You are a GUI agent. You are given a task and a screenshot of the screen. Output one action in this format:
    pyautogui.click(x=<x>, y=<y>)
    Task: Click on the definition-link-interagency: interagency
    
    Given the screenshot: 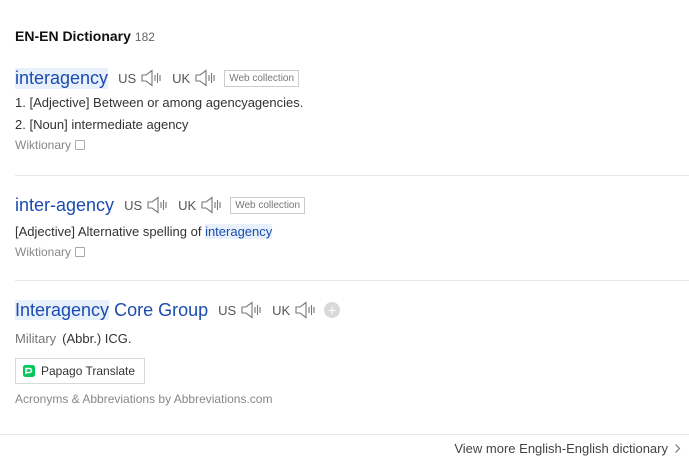 What is the action you would take?
    pyautogui.click(x=239, y=231)
    